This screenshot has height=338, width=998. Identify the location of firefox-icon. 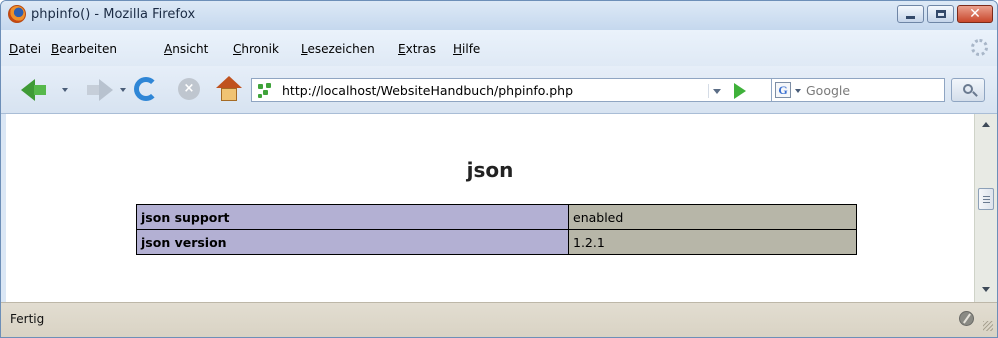
(17, 14).